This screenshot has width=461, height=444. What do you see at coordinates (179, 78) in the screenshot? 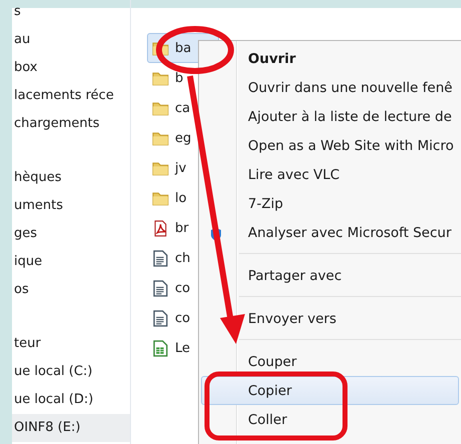
I see `file-name: b` at bounding box center [179, 78].